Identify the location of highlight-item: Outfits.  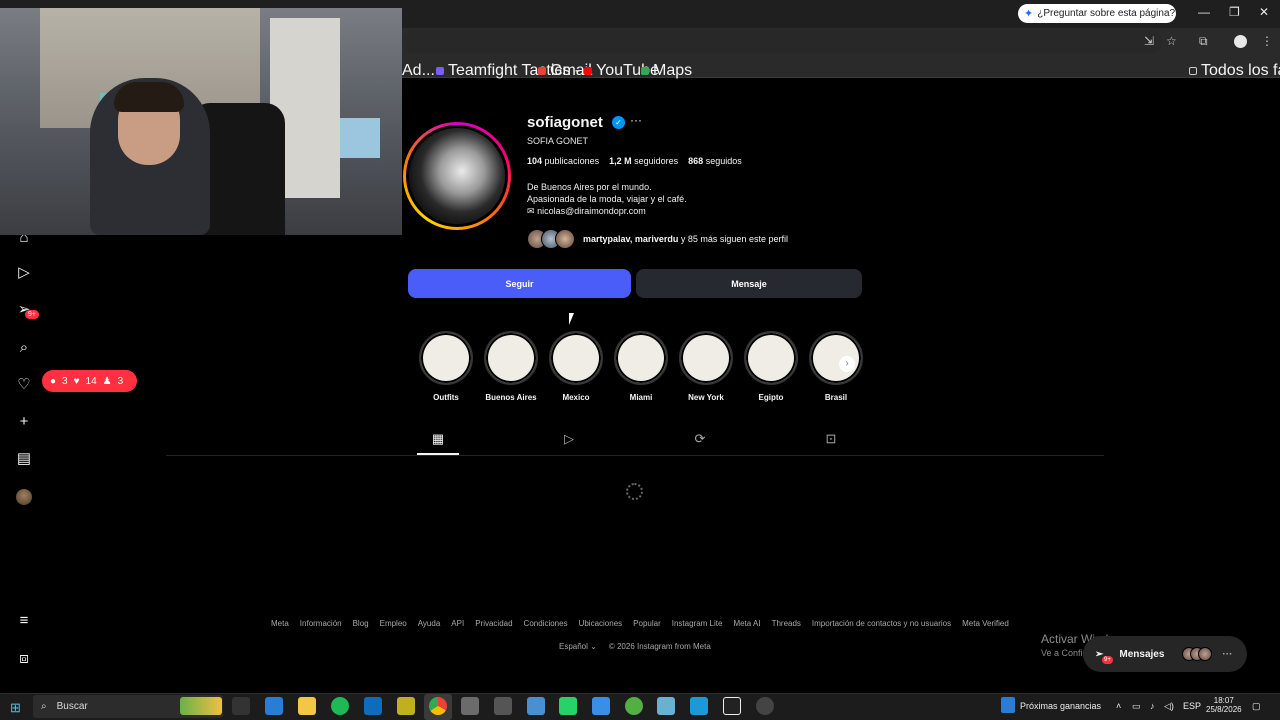
(446, 366).